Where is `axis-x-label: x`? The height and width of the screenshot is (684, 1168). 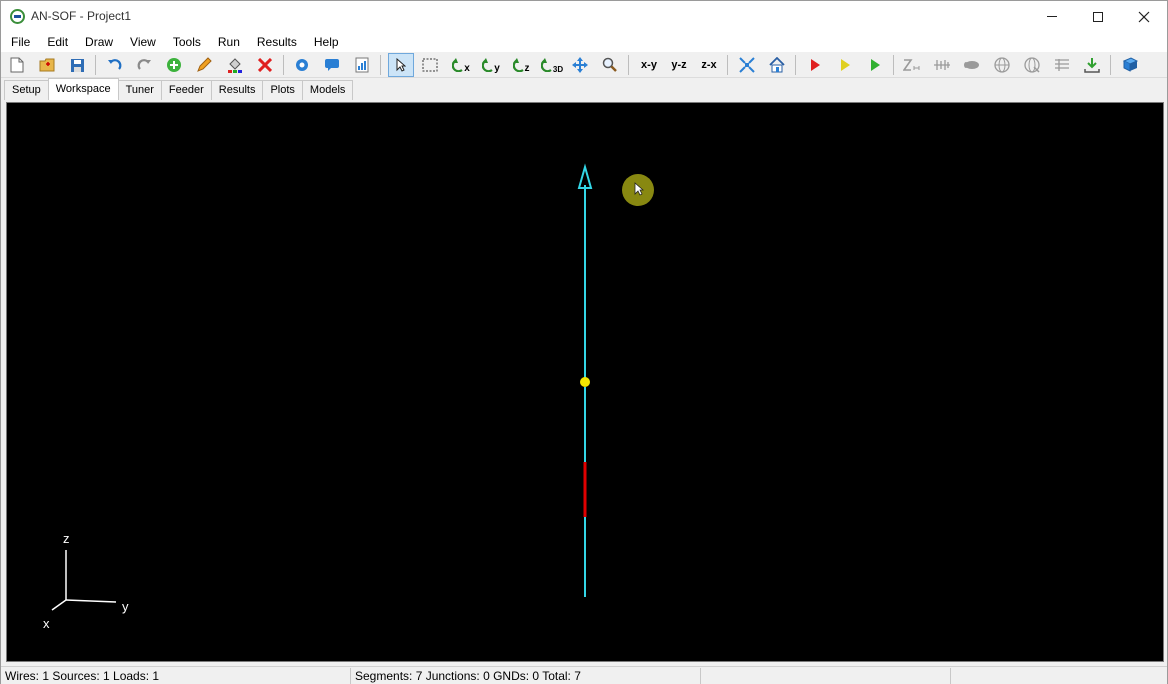 axis-x-label: x is located at coordinates (46, 623).